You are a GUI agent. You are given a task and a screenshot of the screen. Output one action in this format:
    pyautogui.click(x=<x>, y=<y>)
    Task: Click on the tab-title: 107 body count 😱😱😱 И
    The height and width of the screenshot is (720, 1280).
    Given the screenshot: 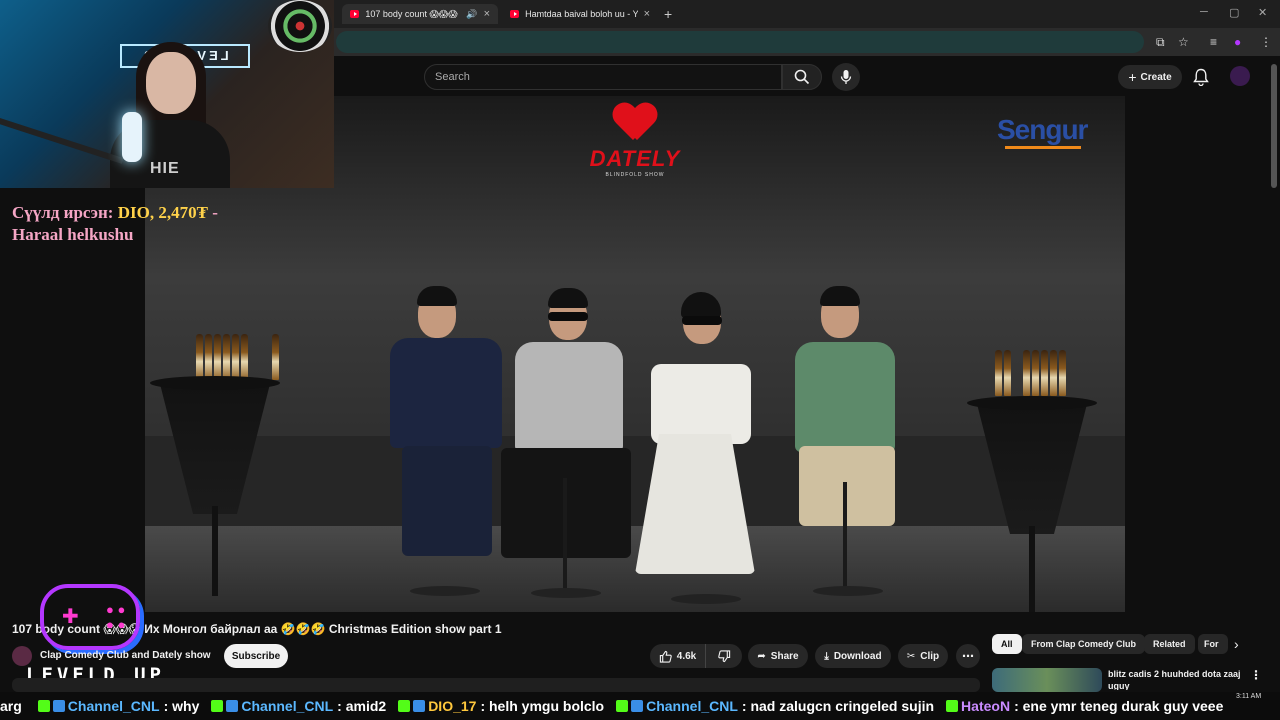 What is the action you would take?
    pyautogui.click(x=413, y=13)
    